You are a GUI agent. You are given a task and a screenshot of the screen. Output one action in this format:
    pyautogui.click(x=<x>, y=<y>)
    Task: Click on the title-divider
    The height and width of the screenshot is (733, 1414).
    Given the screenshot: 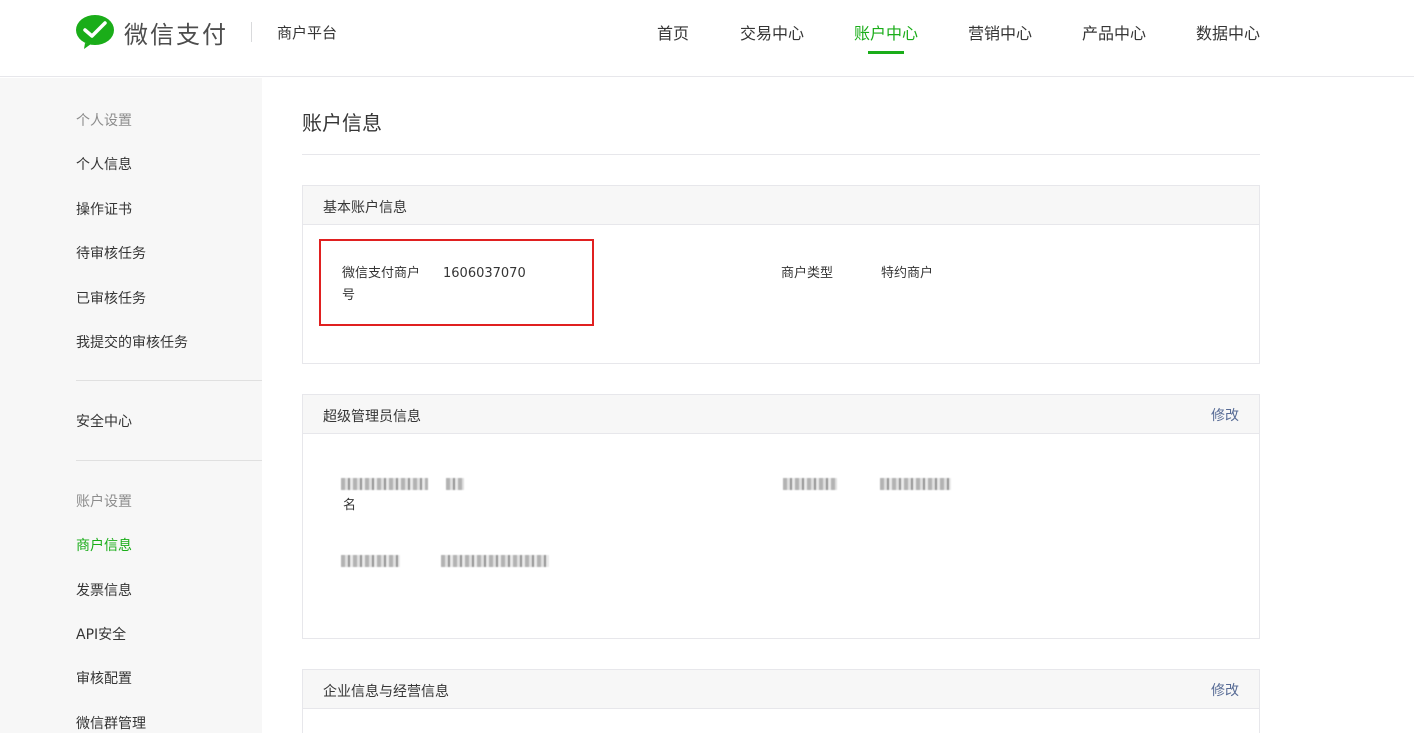 What is the action you would take?
    pyautogui.click(x=781, y=154)
    